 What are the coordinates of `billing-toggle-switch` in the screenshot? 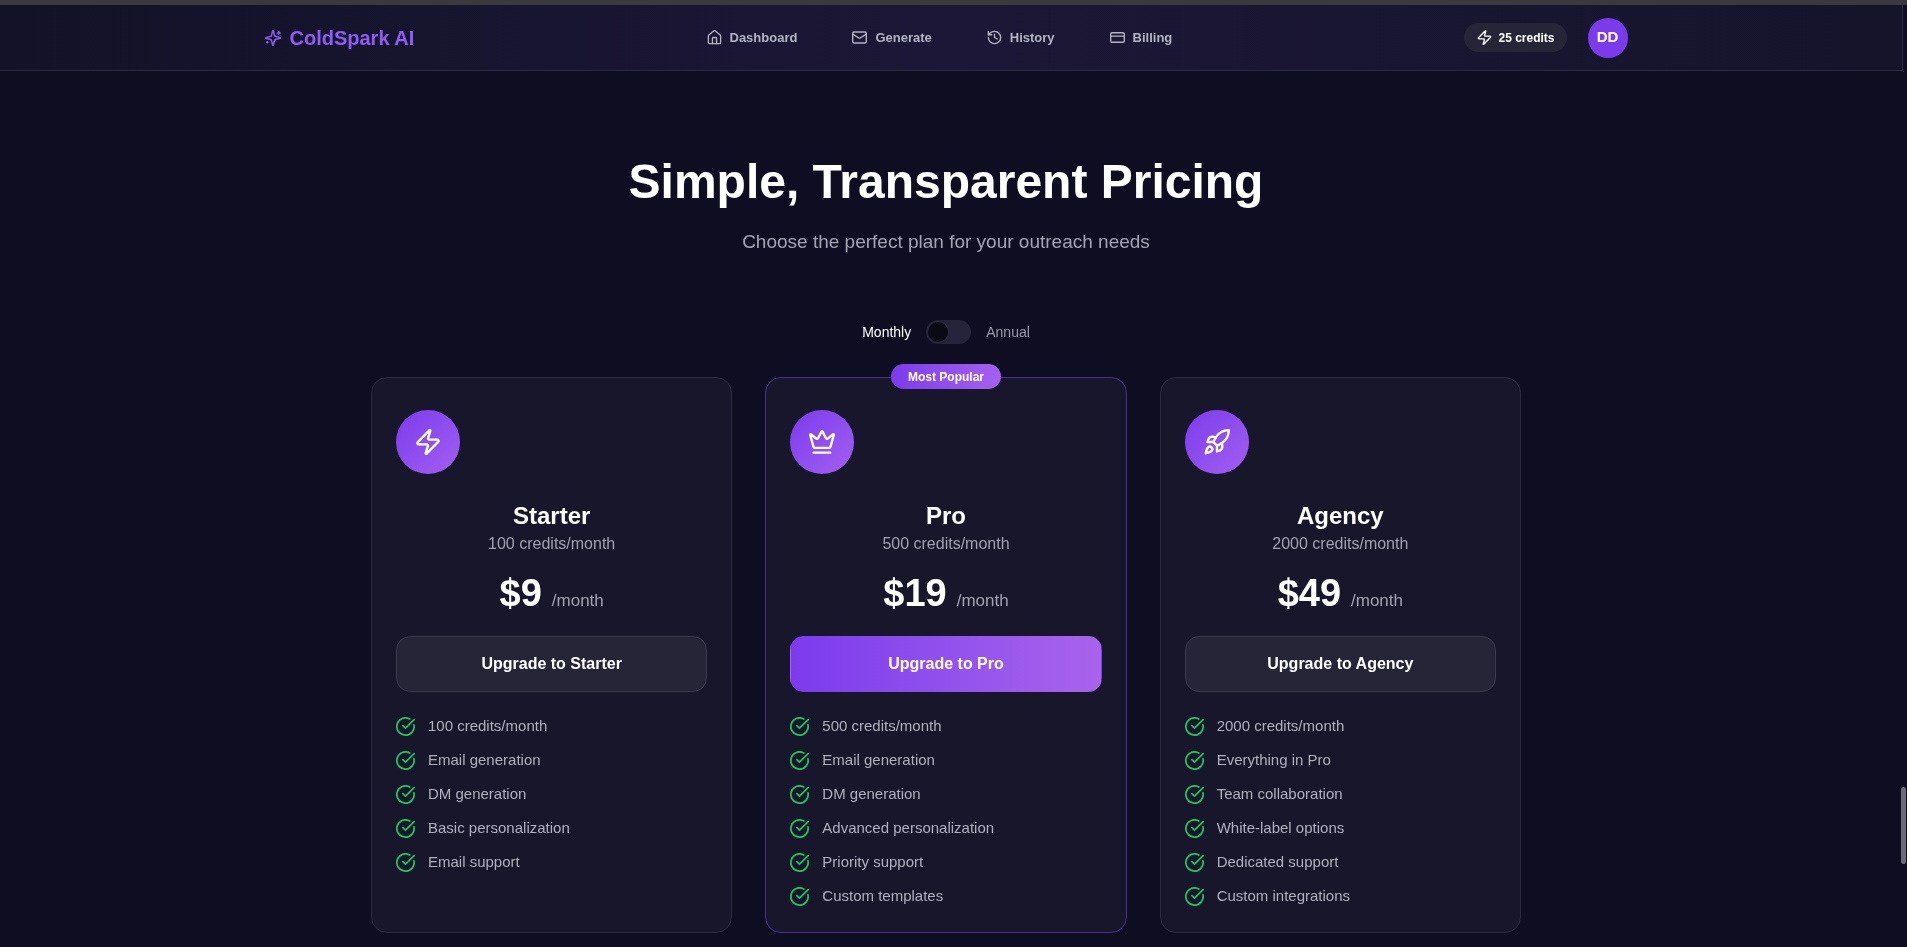 It's located at (949, 332).